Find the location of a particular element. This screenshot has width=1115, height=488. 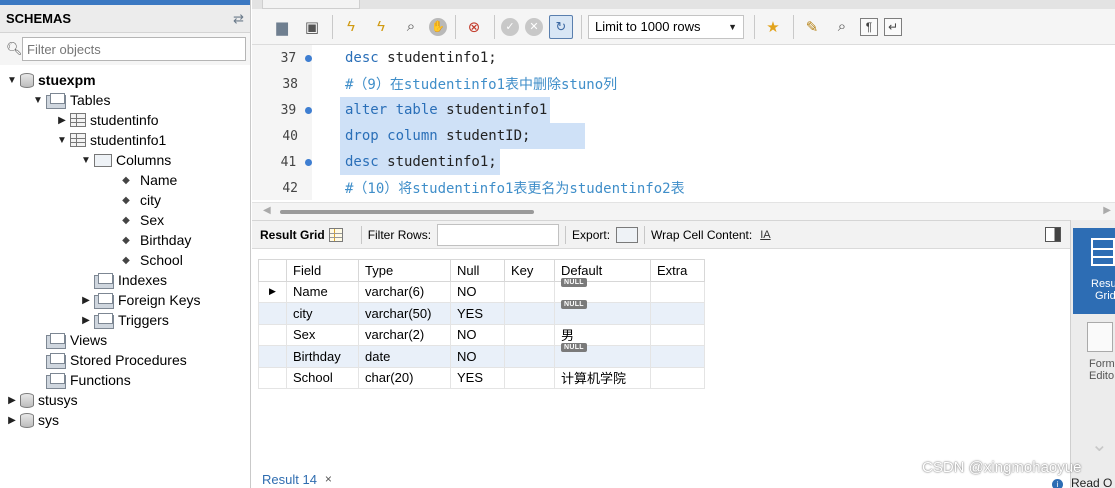

table-row: city varchar(50) YES NULL is located at coordinates (481, 312).